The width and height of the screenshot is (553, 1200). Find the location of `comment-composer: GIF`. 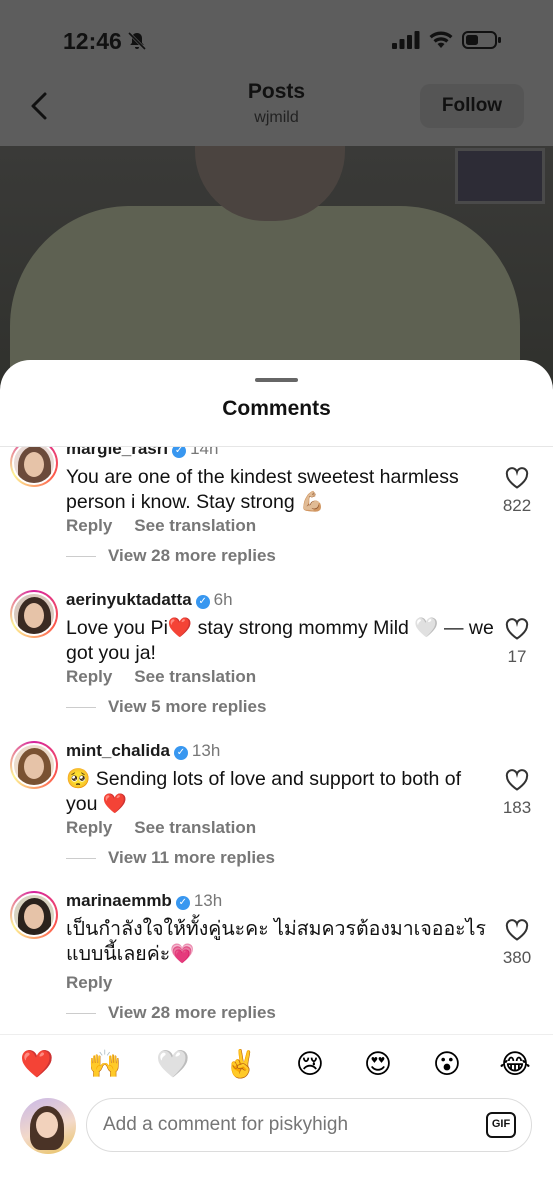

comment-composer: GIF is located at coordinates (276, 1146).